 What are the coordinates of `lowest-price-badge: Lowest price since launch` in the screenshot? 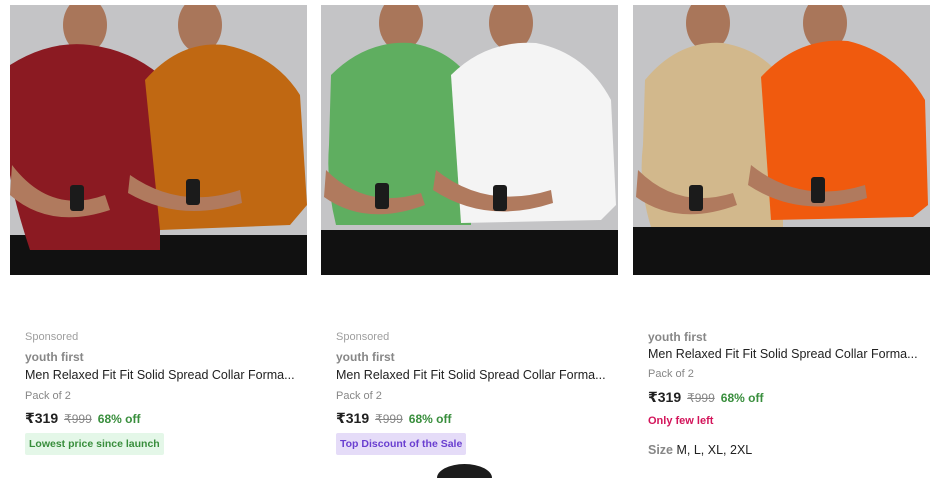 It's located at (94, 444).